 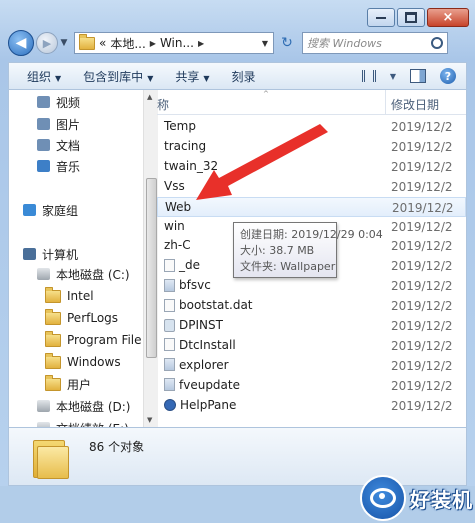 What do you see at coordinates (149, 97) in the screenshot?
I see `scroll-up-icon: ▲` at bounding box center [149, 97].